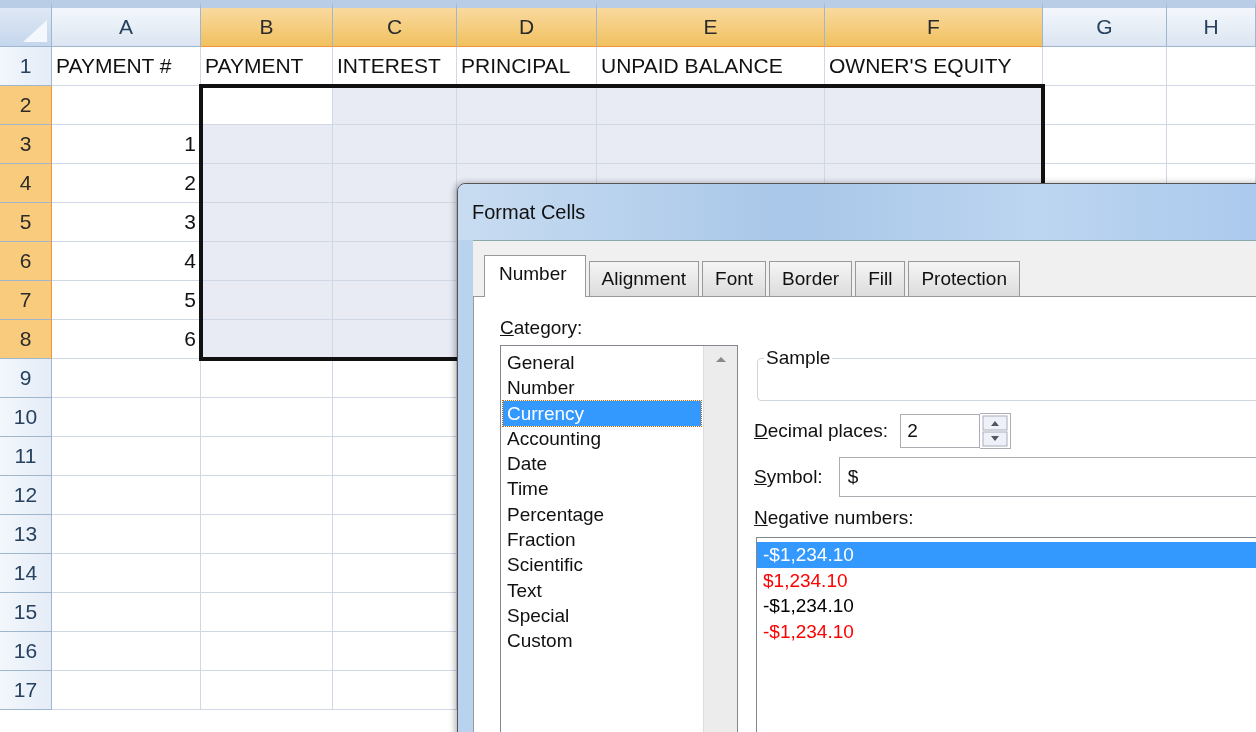  Describe the element at coordinates (267, 66) in the screenshot. I see `table-cell: PAYMENT` at that location.